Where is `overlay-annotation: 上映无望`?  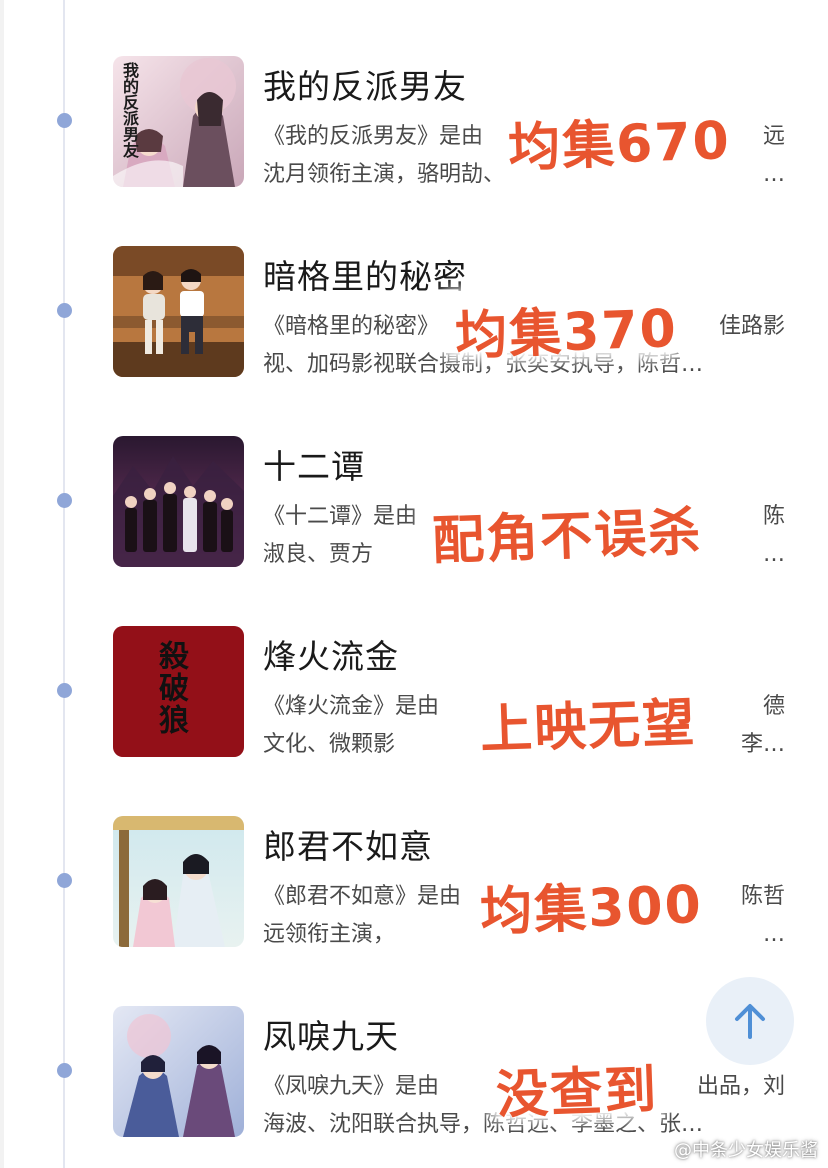
overlay-annotation: 上映无望 is located at coordinates (588, 727).